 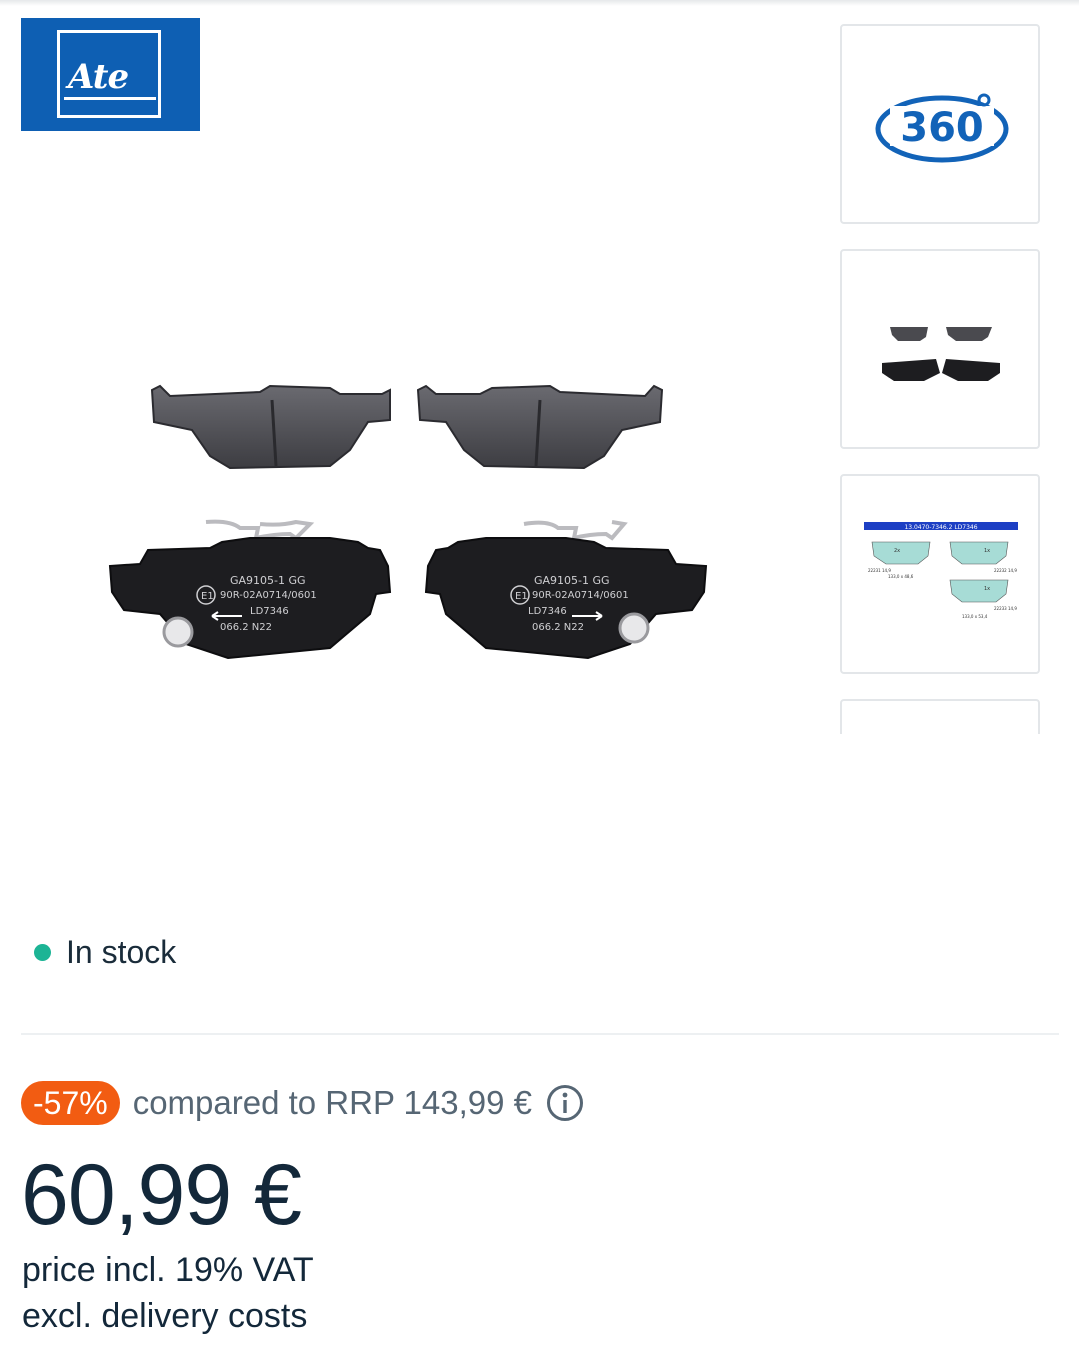 What do you see at coordinates (975, 616) in the screenshot?
I see `drawing-size-2: 133,0 x 53,4` at bounding box center [975, 616].